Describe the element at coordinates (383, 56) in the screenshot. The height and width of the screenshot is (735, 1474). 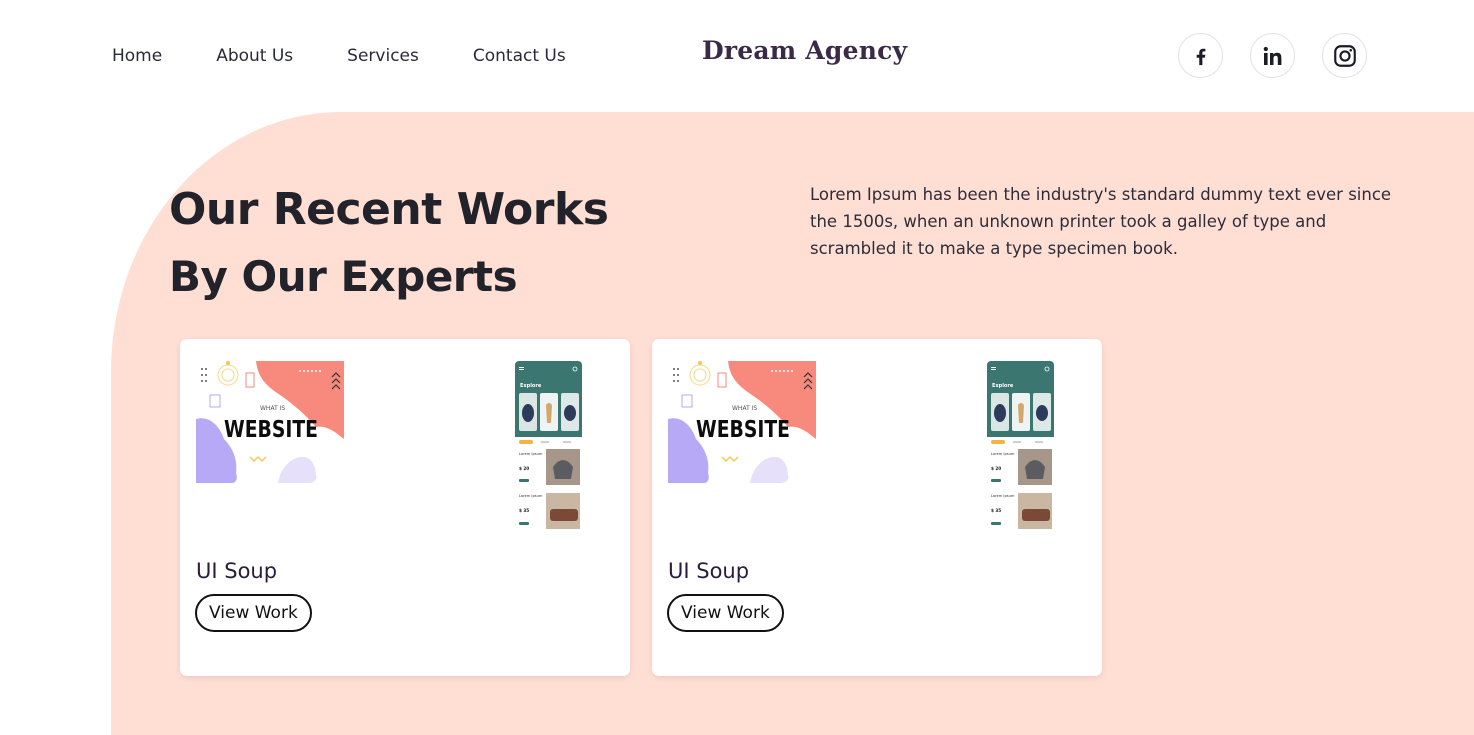
I see `nav-services-link: Services` at that location.